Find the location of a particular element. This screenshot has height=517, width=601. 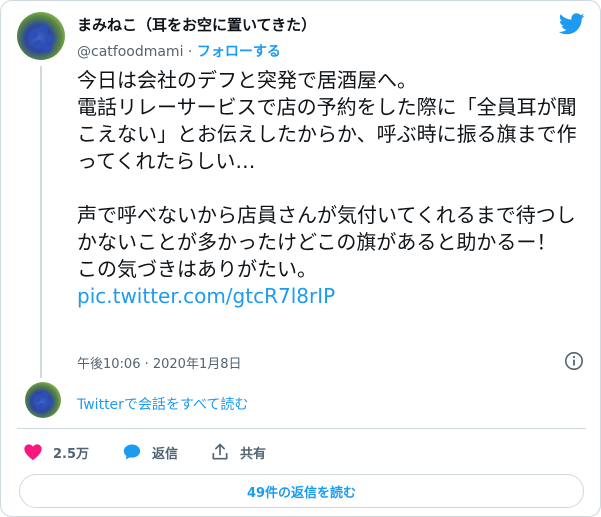

author-avatar is located at coordinates (41, 36).